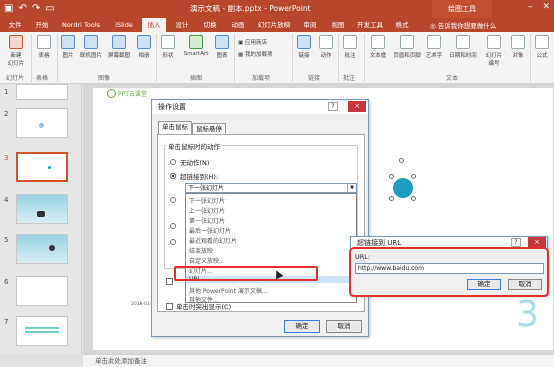 This screenshot has height=367, width=554. I want to click on selected-circle-shape, so click(403, 188).